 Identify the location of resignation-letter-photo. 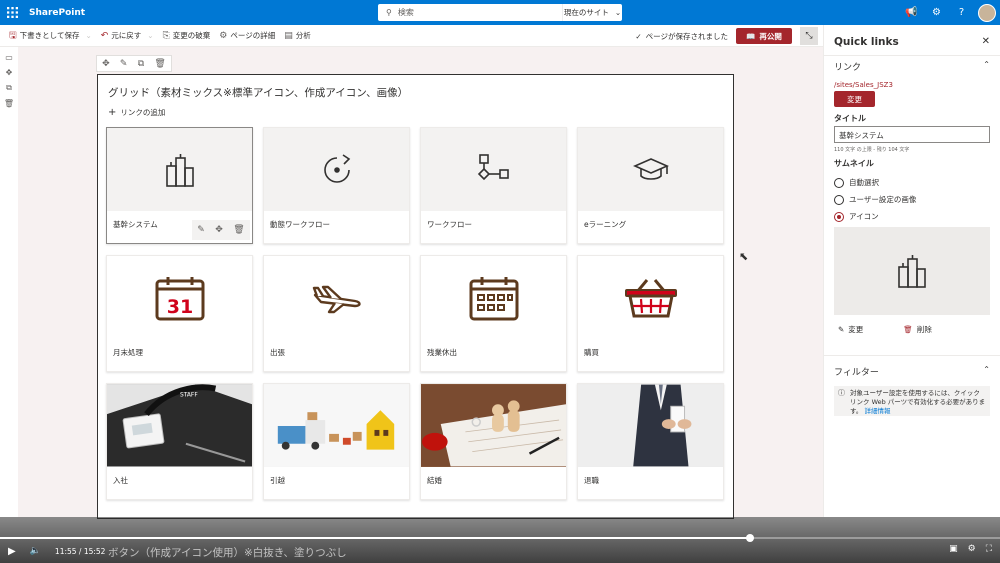
(650, 425).